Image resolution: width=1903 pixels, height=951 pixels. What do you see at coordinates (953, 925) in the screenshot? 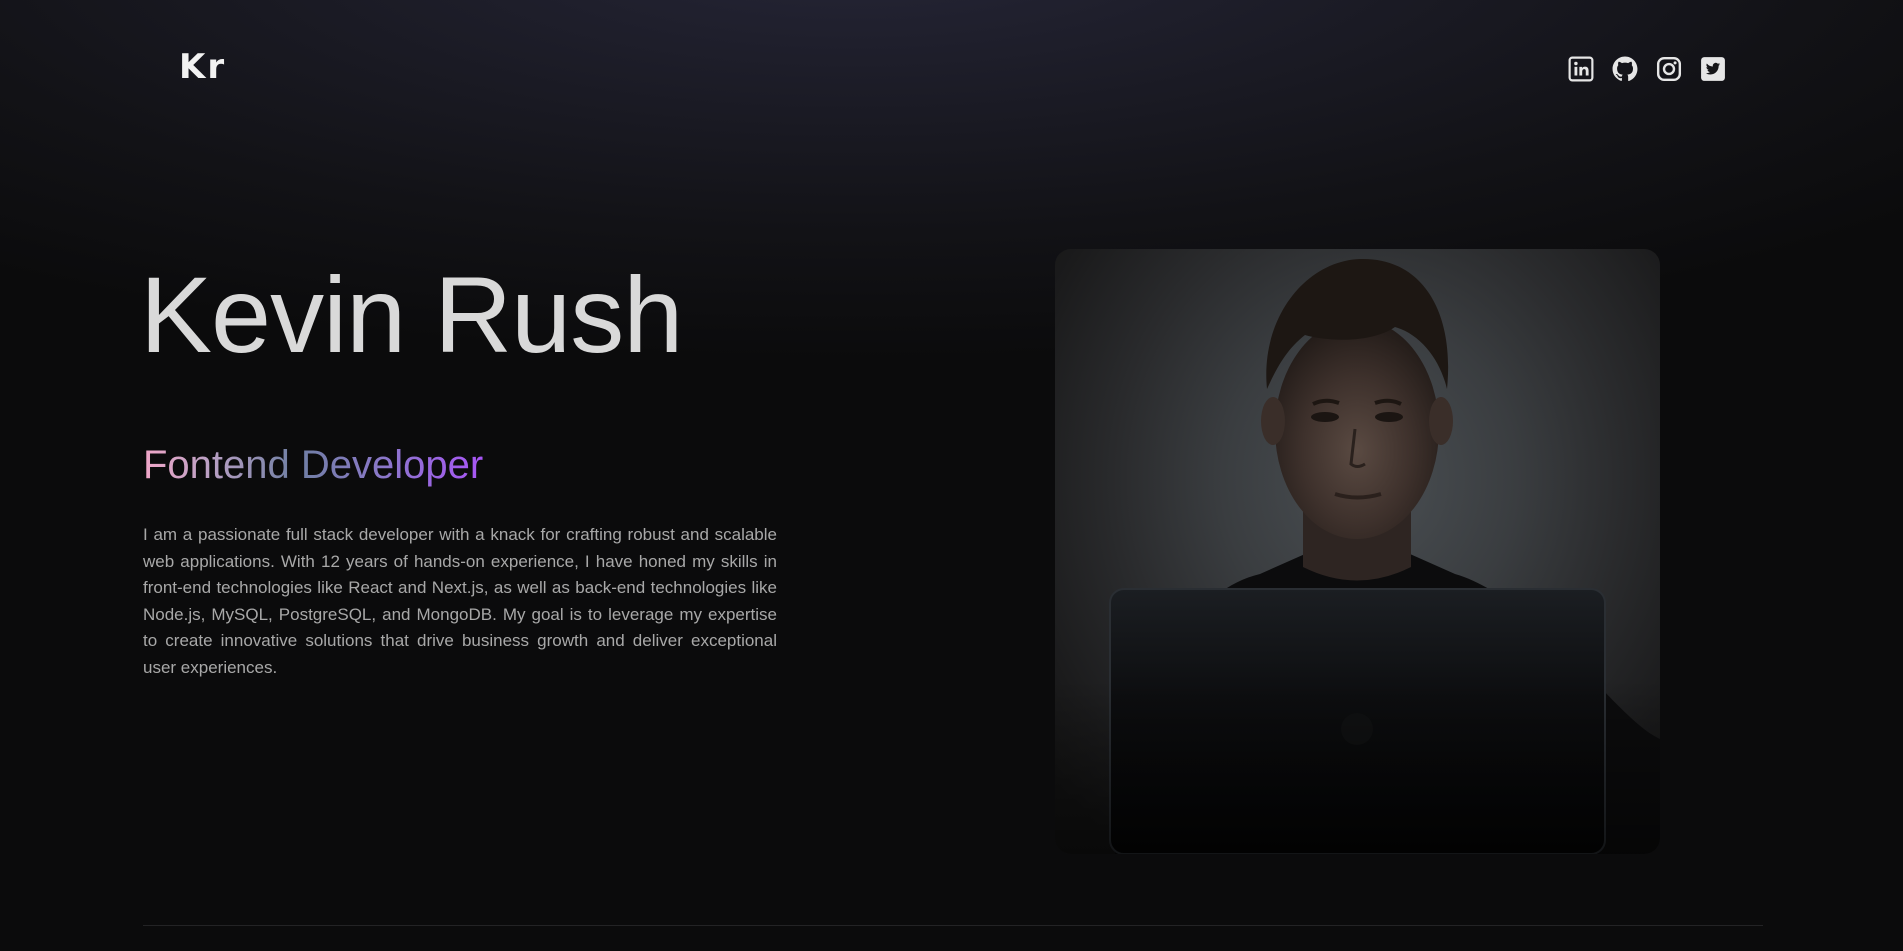
I see `section-divider` at bounding box center [953, 925].